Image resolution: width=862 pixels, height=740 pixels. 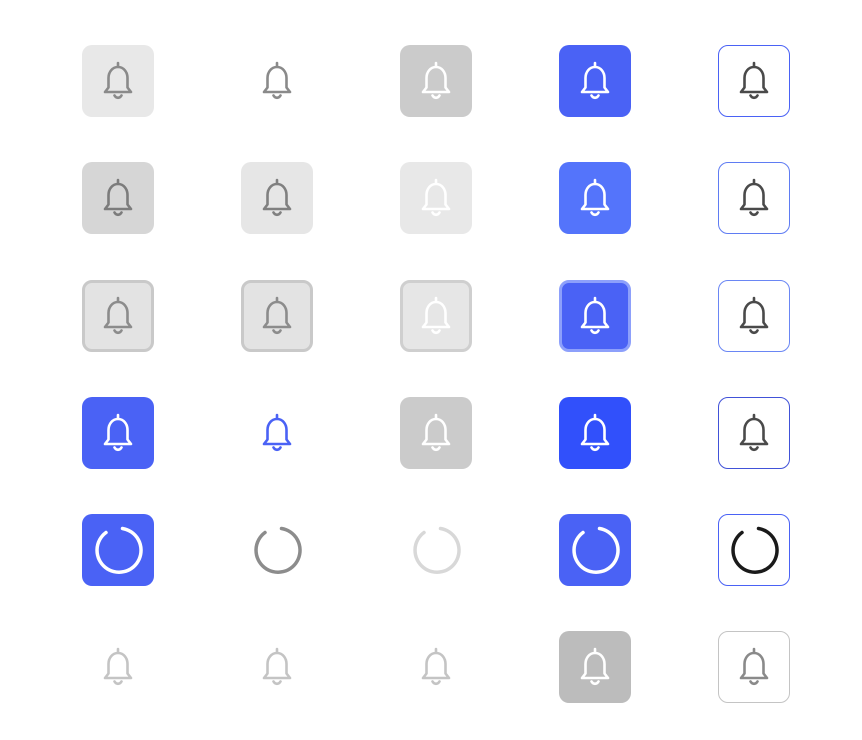 I want to click on icon-button-active-r4c4, so click(x=595, y=433).